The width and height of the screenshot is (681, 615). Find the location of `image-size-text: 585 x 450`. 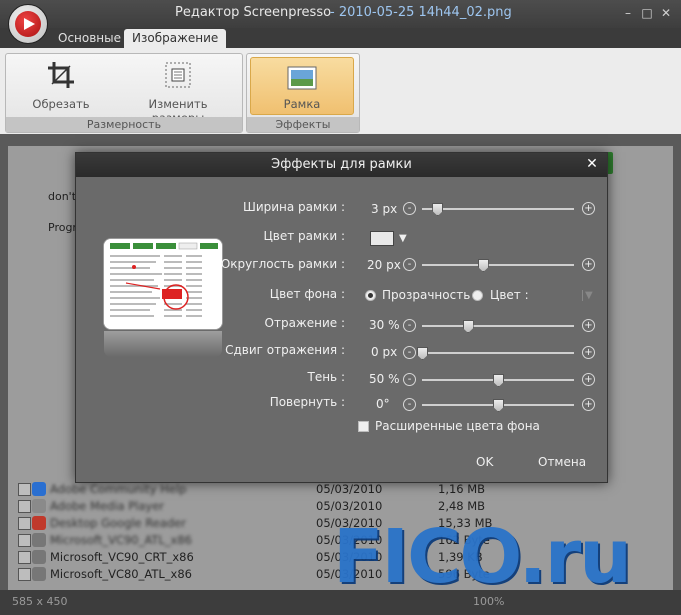

image-size-text: 585 x 450 is located at coordinates (40, 601).